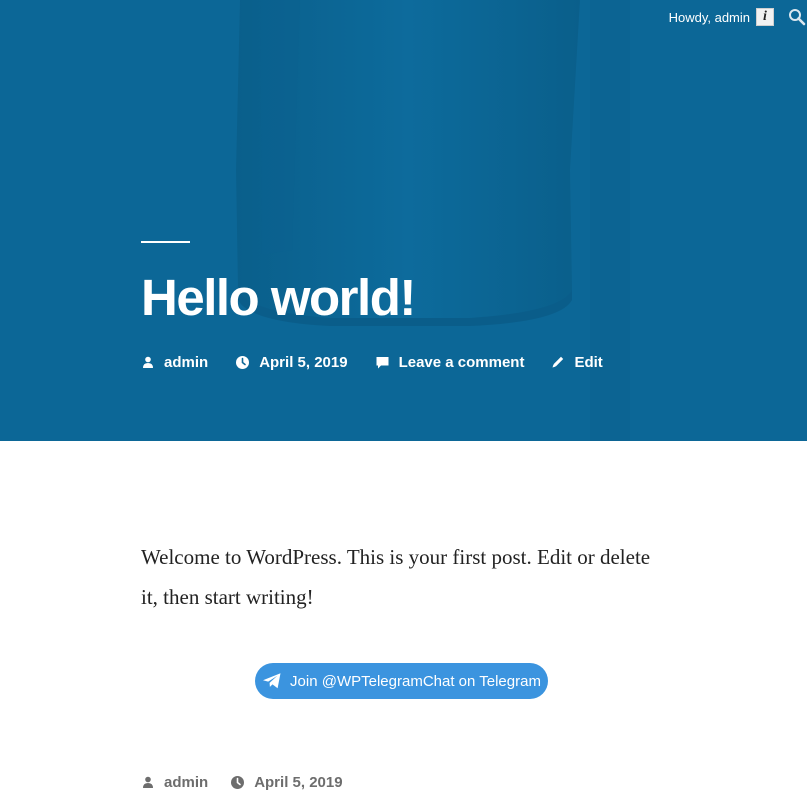 This screenshot has height=799, width=807. What do you see at coordinates (709, 17) in the screenshot?
I see `howdy-admin-link: Howdy, admin` at bounding box center [709, 17].